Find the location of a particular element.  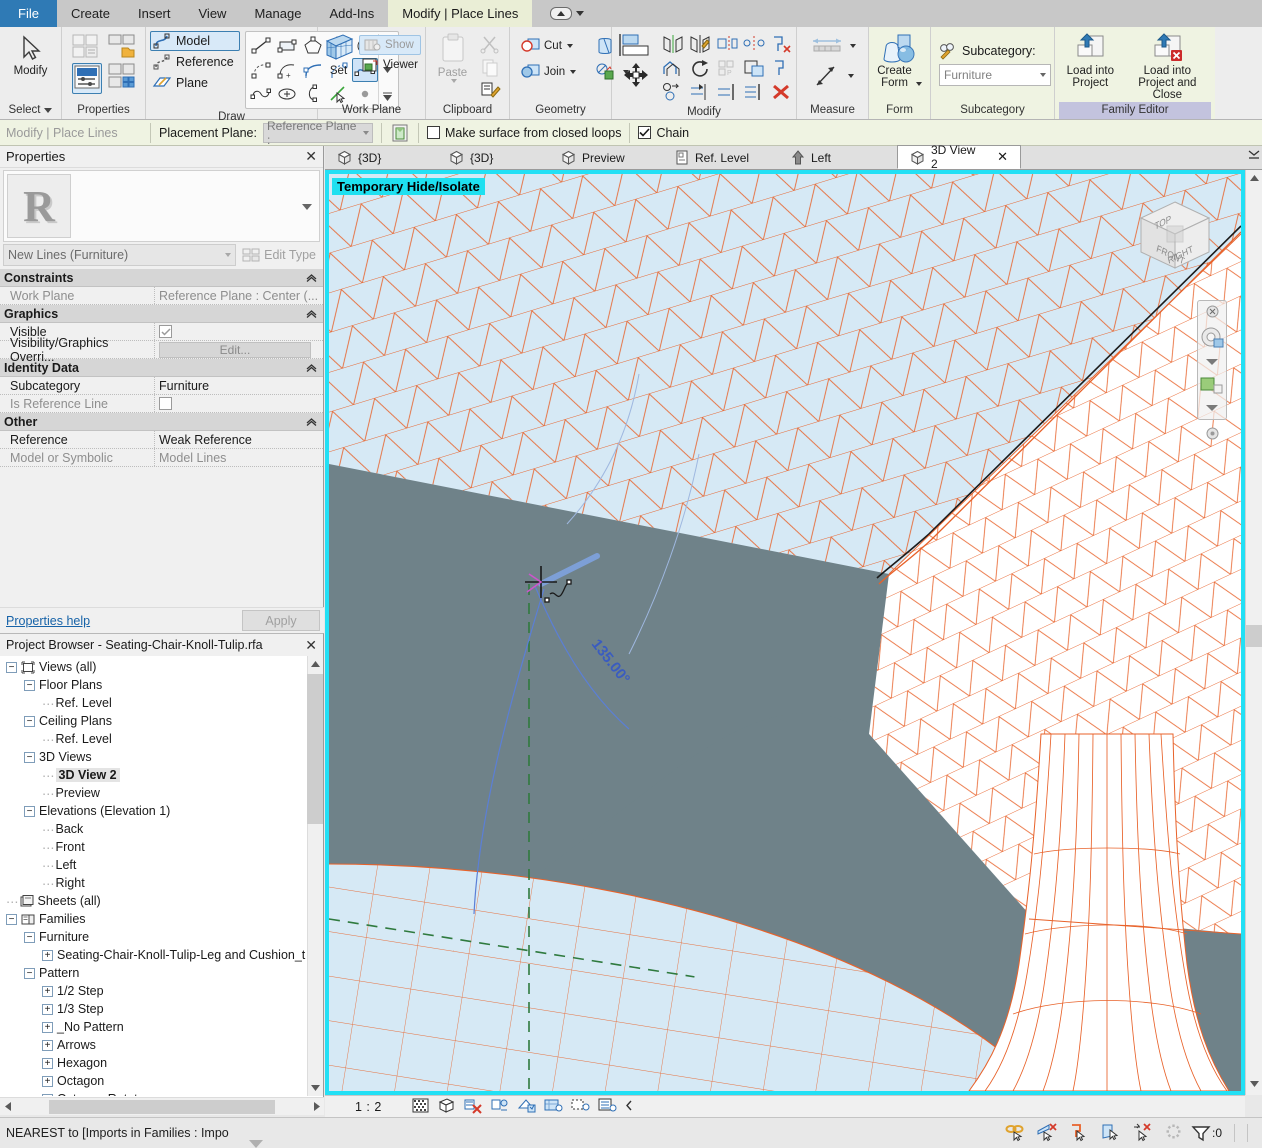

ribbon-minimize-toggle is located at coordinates (567, 13).